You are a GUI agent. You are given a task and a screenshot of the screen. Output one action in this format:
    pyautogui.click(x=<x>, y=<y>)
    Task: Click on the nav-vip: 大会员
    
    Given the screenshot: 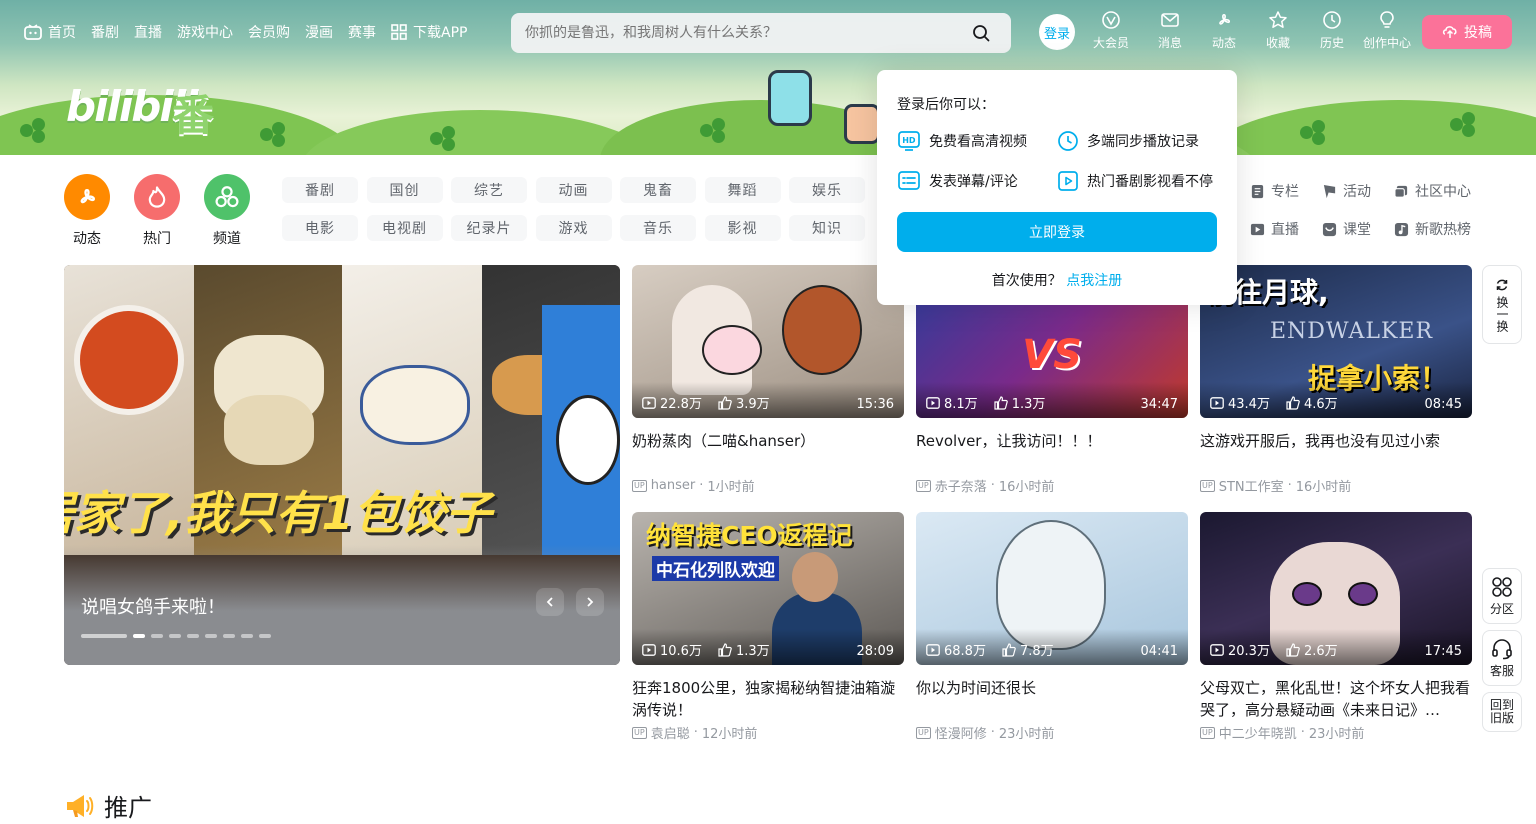 What is the action you would take?
    pyautogui.click(x=1111, y=30)
    